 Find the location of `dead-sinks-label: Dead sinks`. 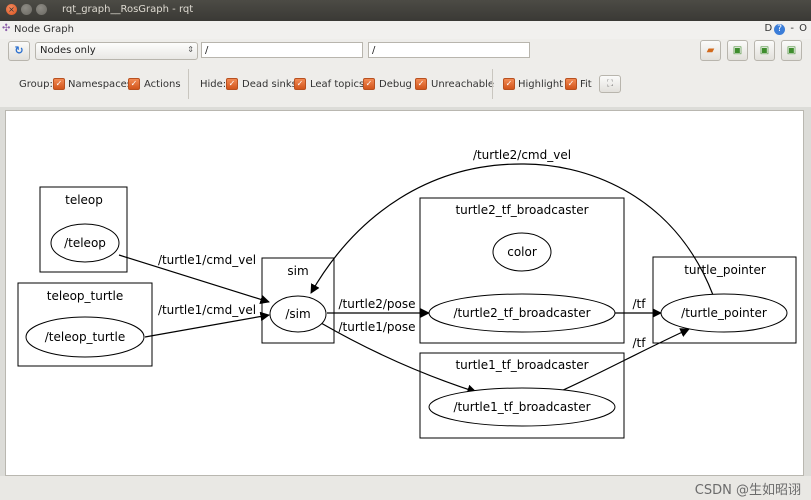

dead-sinks-label: Dead sinks is located at coordinates (269, 84).